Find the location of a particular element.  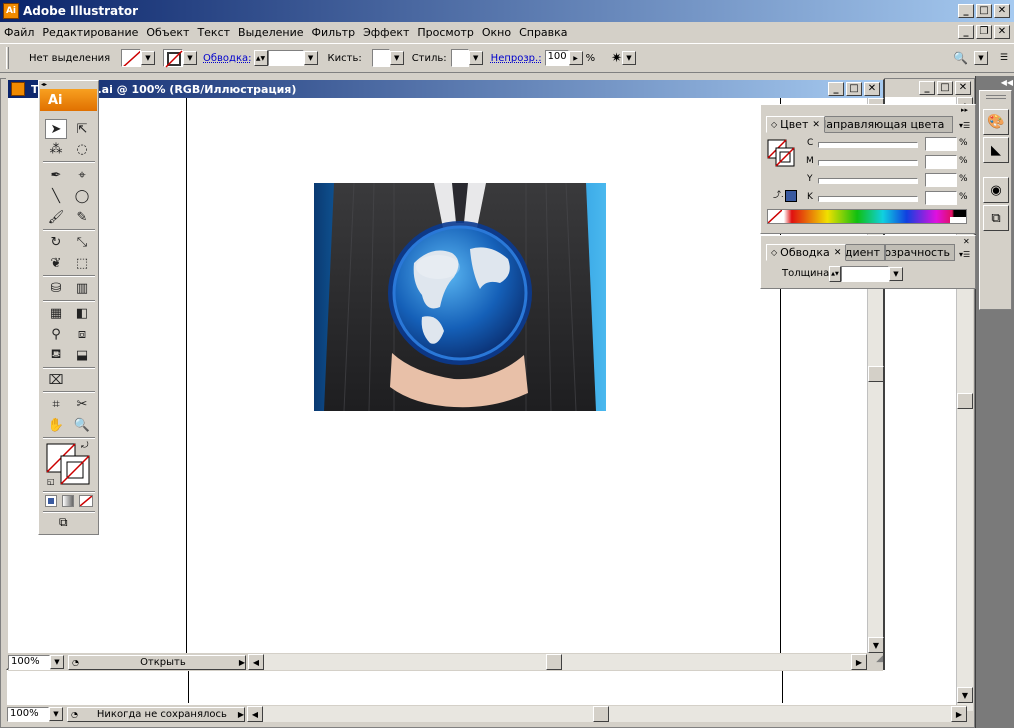

minimize-button: _ is located at coordinates (966, 11).